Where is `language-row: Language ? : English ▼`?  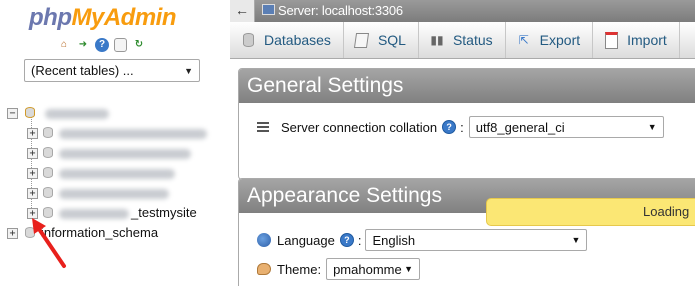 language-row: Language ? : English ▼ is located at coordinates (422, 240).